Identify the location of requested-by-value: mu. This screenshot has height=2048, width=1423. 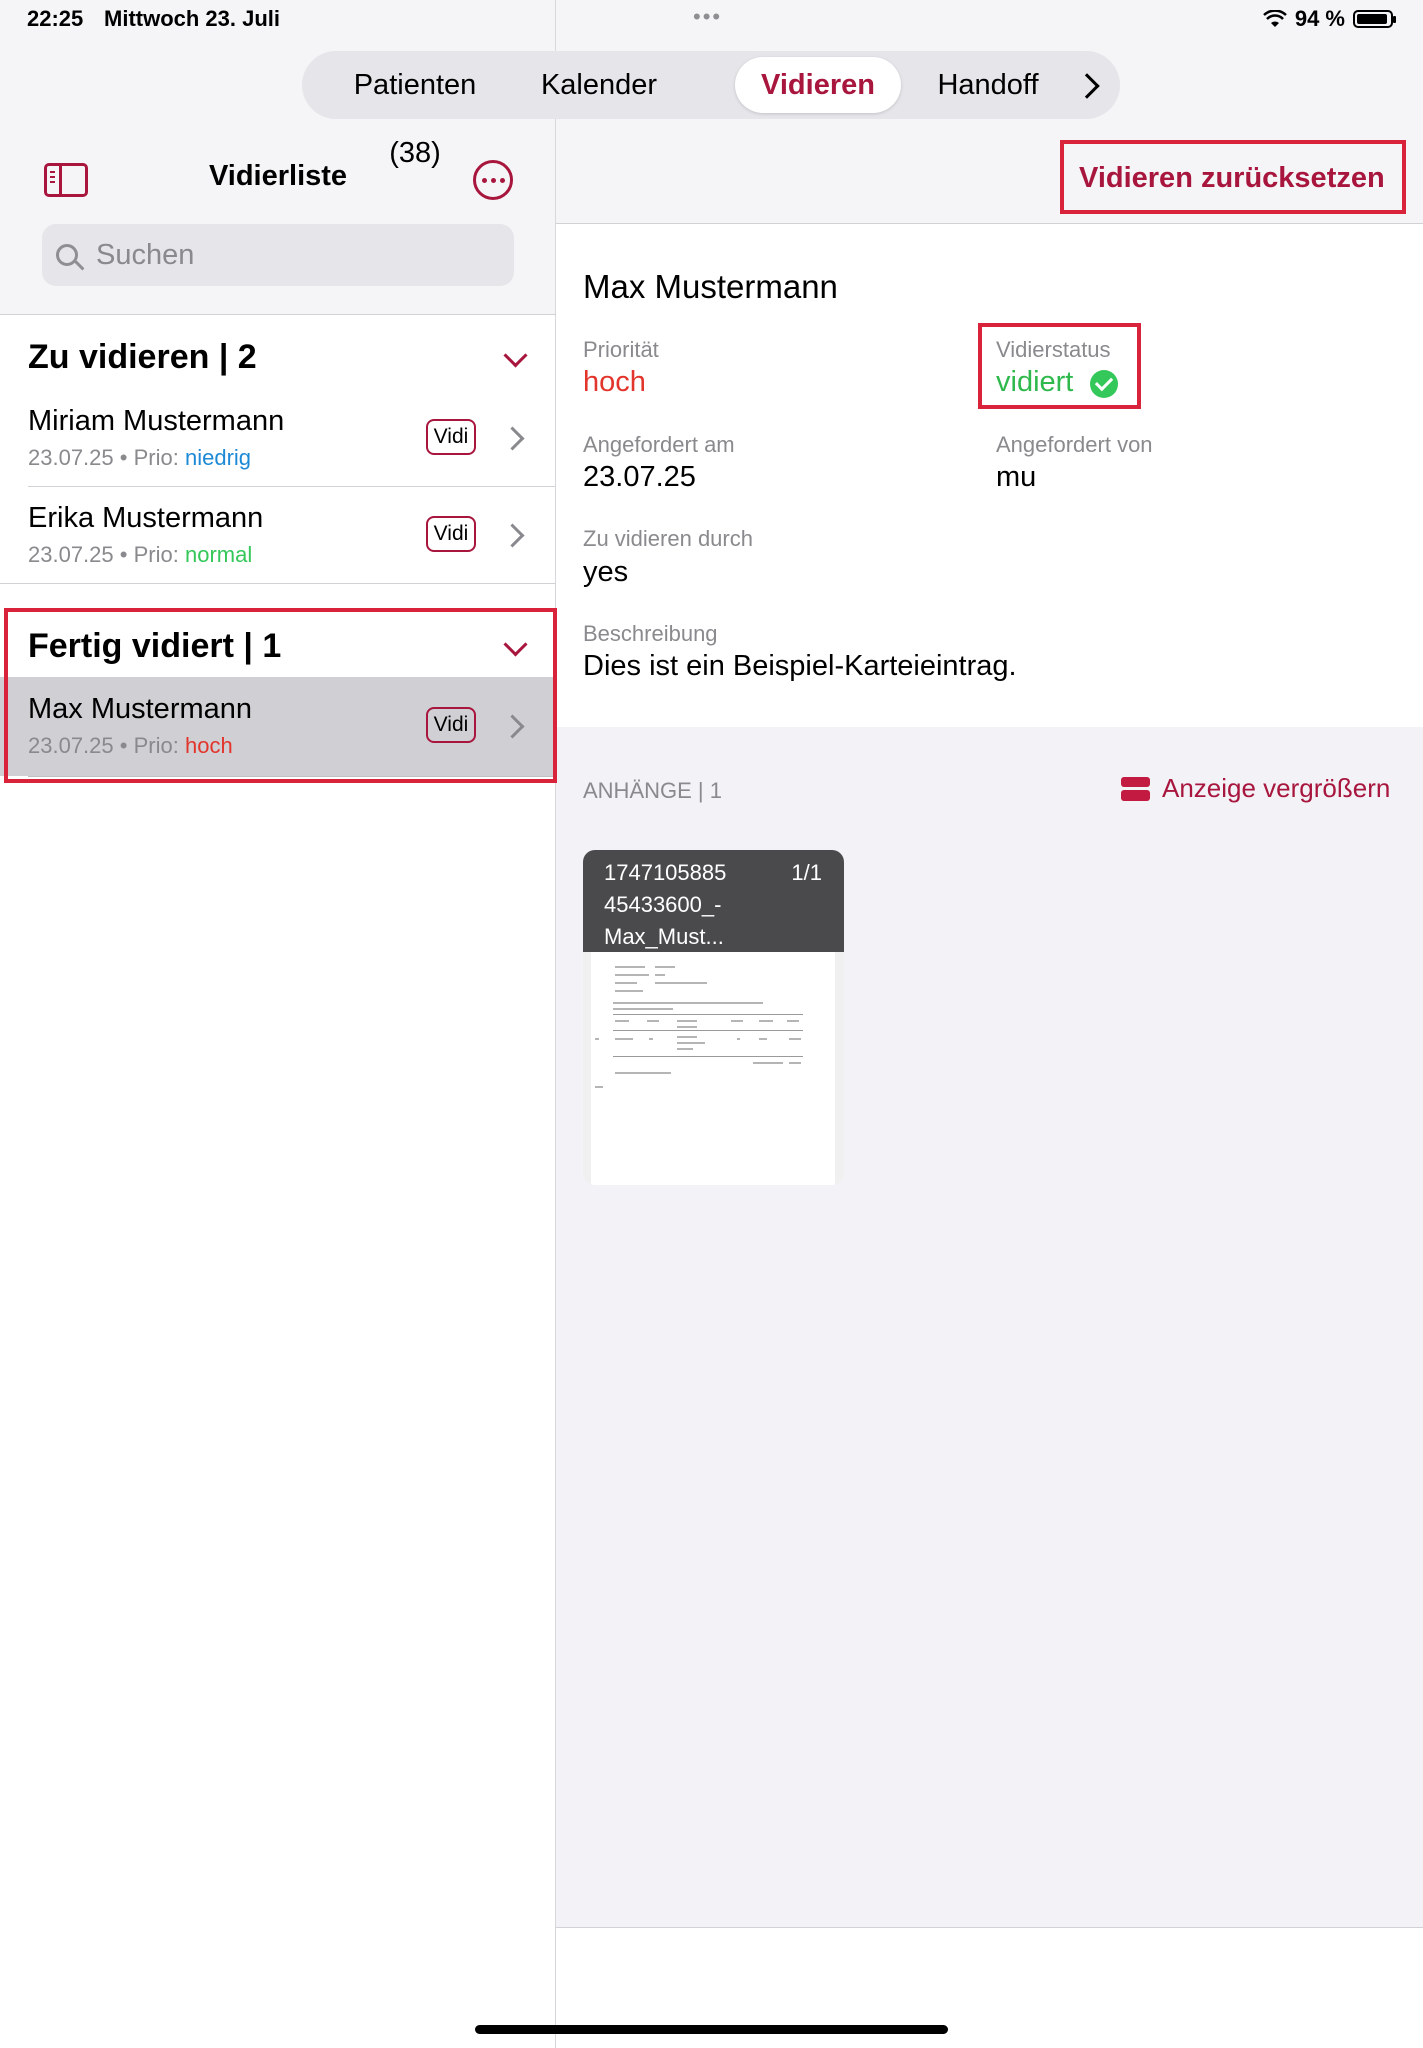
(1016, 477).